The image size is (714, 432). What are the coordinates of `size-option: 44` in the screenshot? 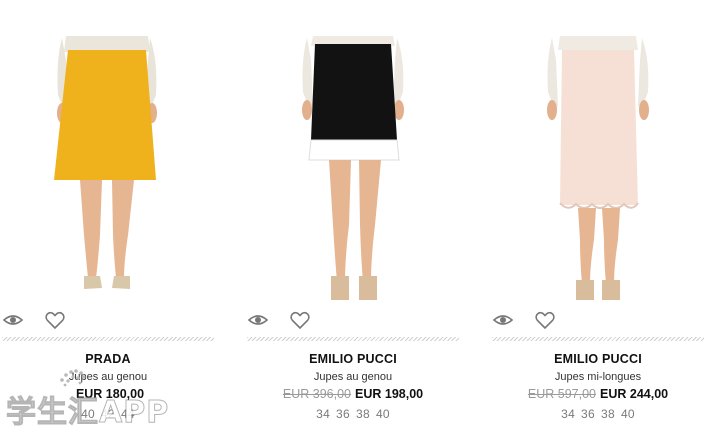 It's located at (128, 414).